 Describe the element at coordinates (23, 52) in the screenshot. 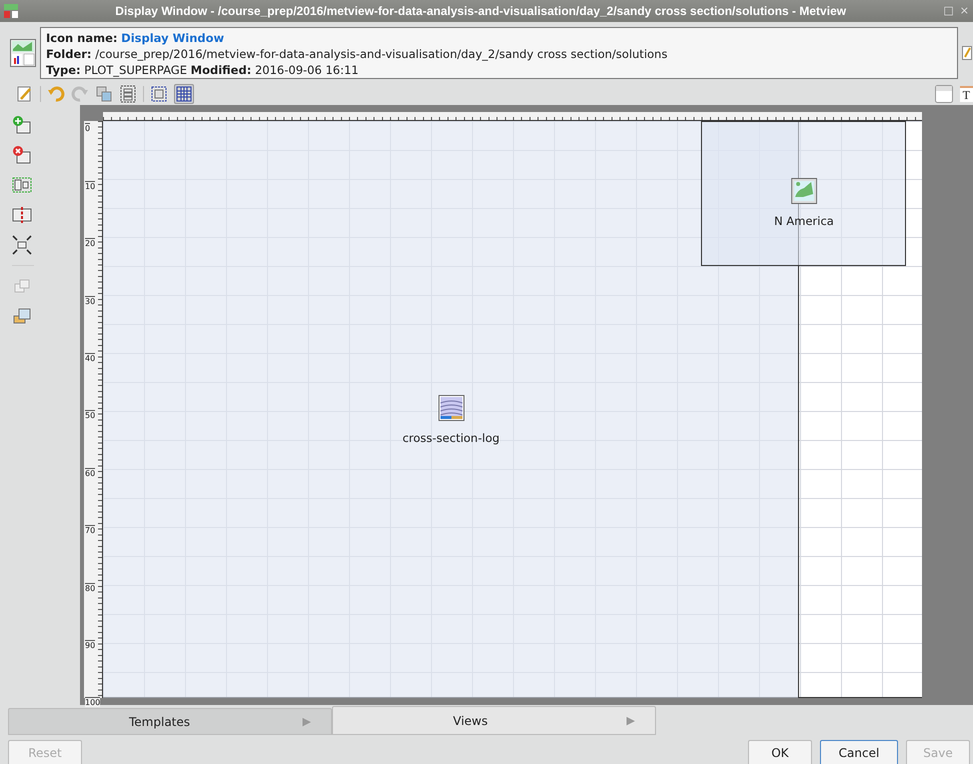

I see `display-window-icon` at that location.